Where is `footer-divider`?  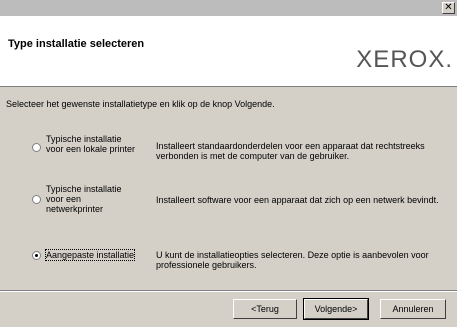
footer-divider is located at coordinates (228, 291).